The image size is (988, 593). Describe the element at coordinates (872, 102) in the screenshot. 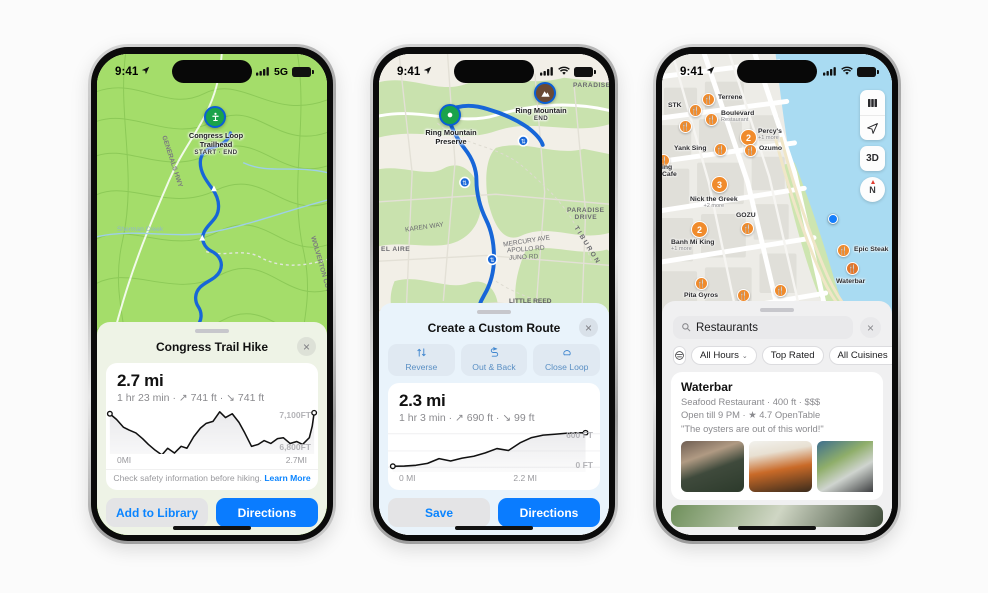

I see `map-book-icon` at that location.